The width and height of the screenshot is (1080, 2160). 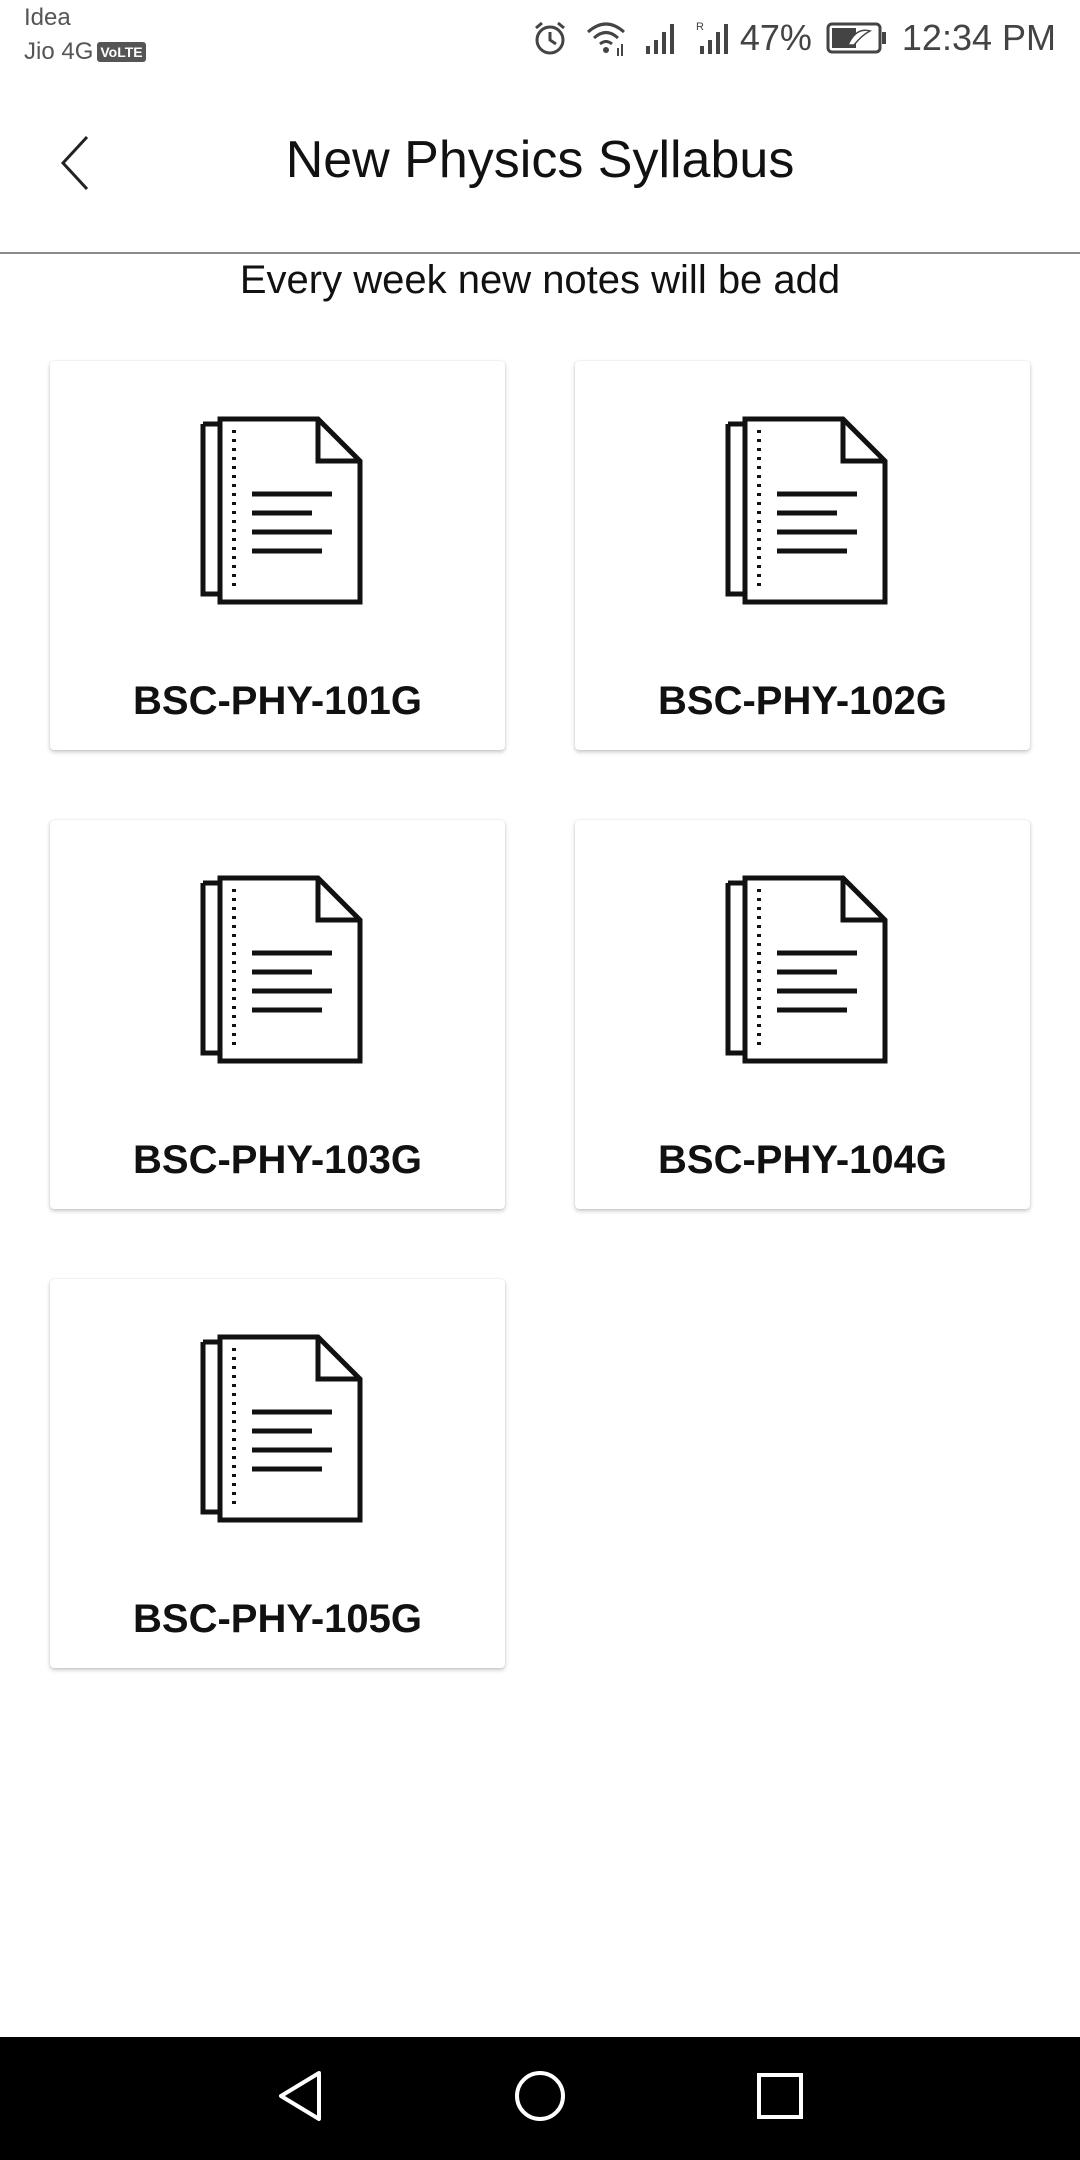 I want to click on syllabus-card-104g: BSC-PHY-104G, so click(x=802, y=1014).